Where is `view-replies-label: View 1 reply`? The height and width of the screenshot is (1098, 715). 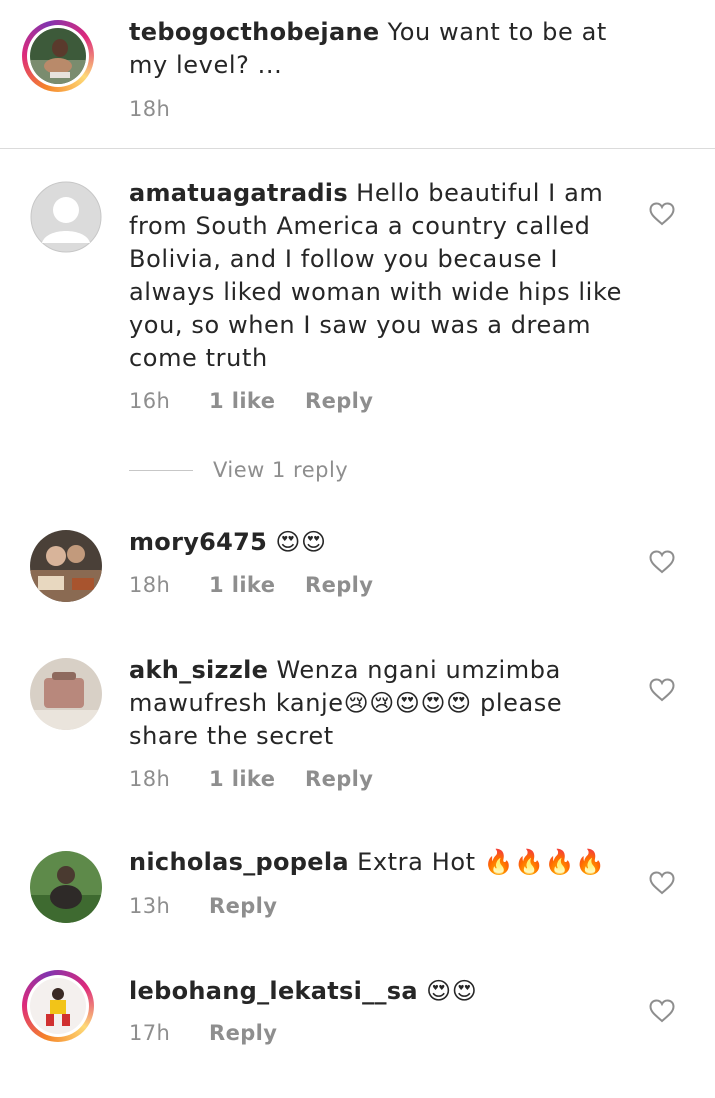
view-replies-label: View 1 reply is located at coordinates (280, 470).